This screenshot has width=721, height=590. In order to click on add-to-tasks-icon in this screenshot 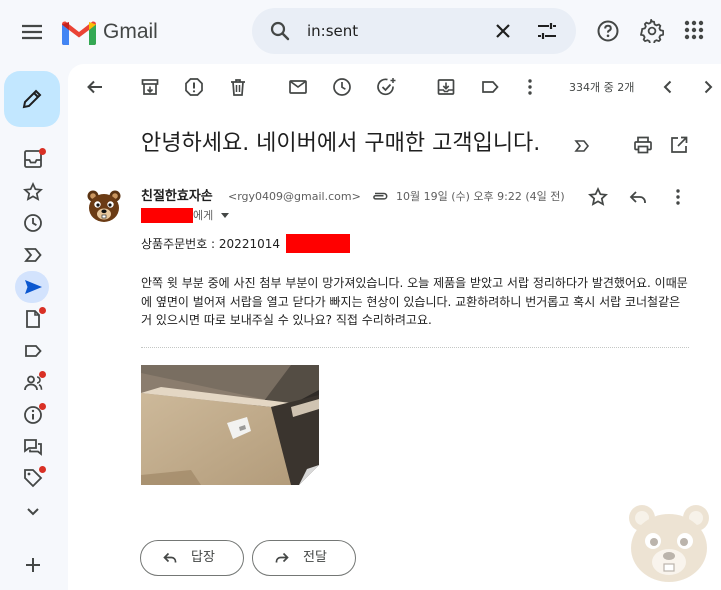, I will do `click(386, 87)`.